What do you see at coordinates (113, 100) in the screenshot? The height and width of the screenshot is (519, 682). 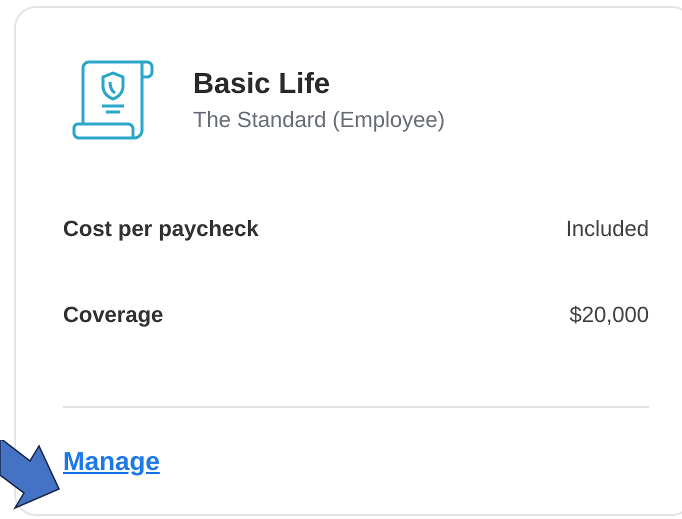 I see `policy-scroll-icon` at bounding box center [113, 100].